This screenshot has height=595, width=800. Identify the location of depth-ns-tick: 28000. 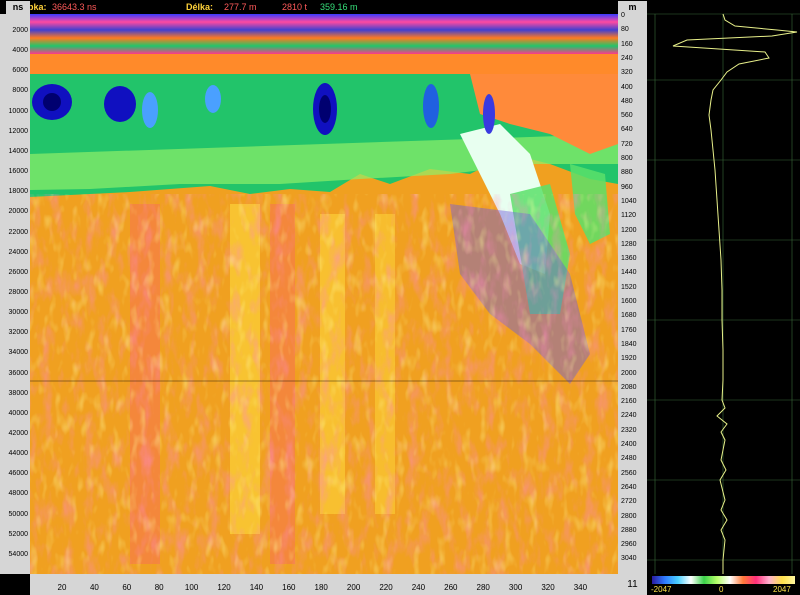
(18, 292).